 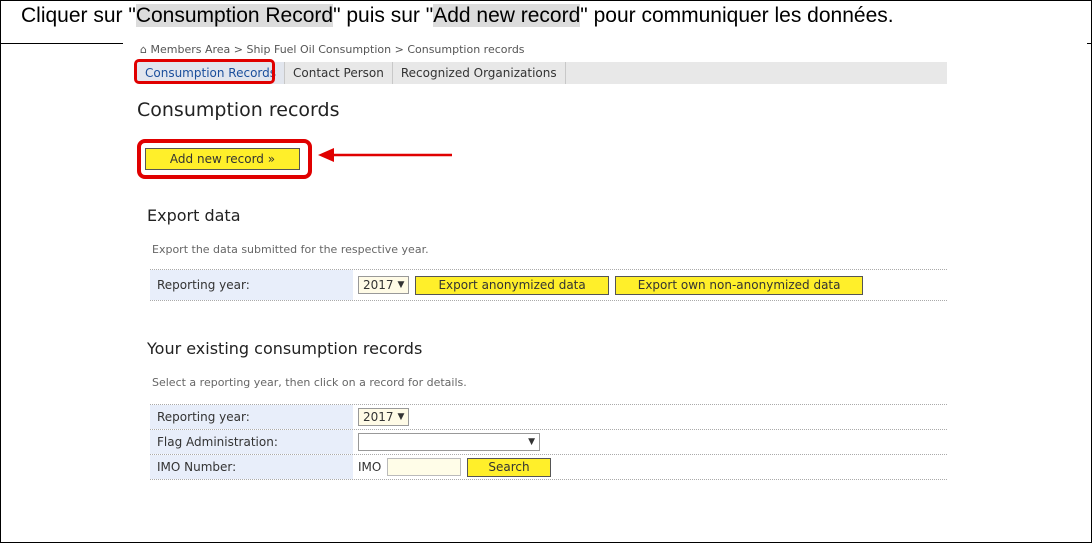 I want to click on existing-year-value: 2017, so click(x=378, y=417).